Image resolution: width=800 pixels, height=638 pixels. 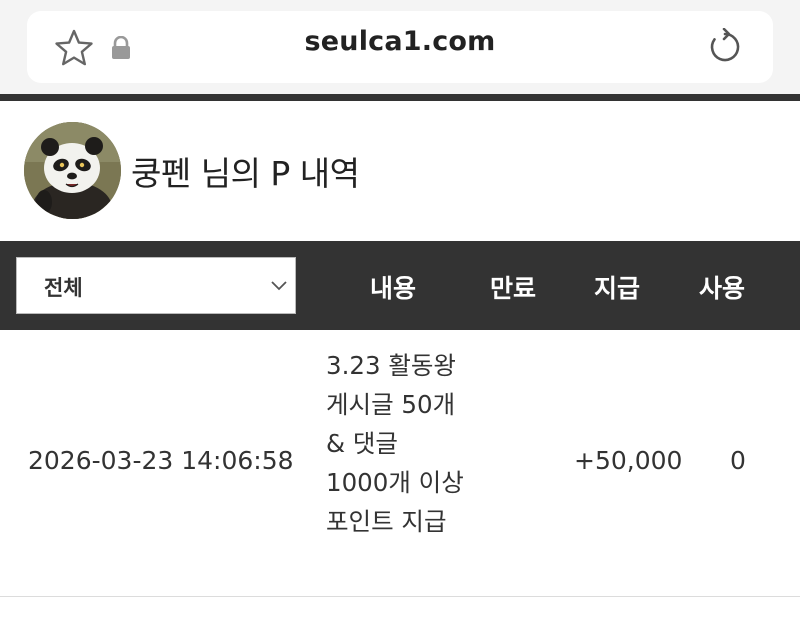 What do you see at coordinates (721, 288) in the screenshot?
I see `column-header-used: 사용` at bounding box center [721, 288].